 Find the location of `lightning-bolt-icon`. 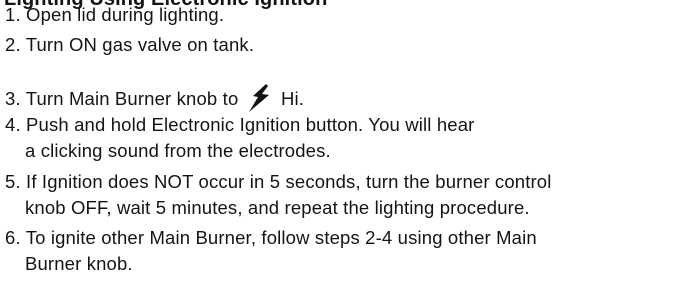

lightning-bolt-icon is located at coordinates (258, 98).